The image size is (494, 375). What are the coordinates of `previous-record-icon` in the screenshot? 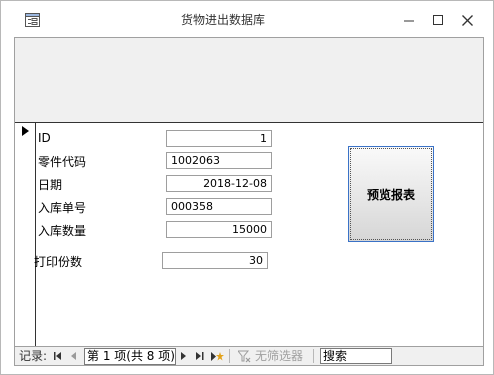 It's located at (73, 356).